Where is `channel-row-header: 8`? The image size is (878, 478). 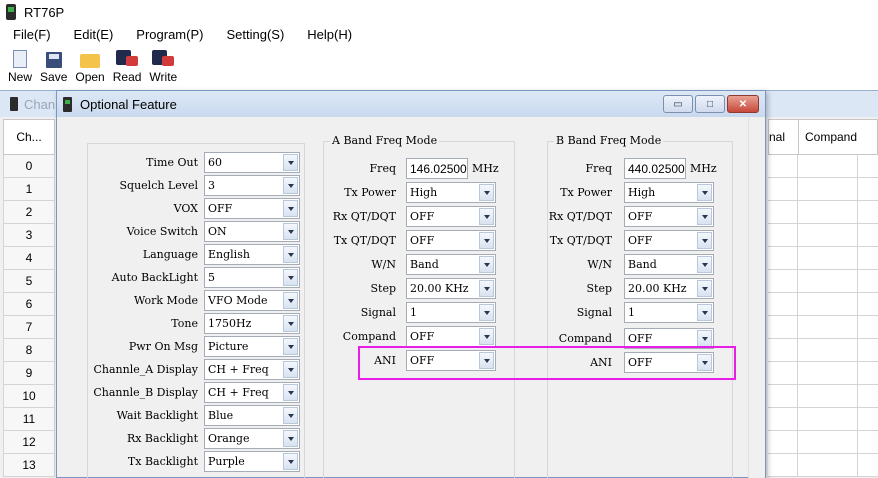 channel-row-header: 8 is located at coordinates (29, 350).